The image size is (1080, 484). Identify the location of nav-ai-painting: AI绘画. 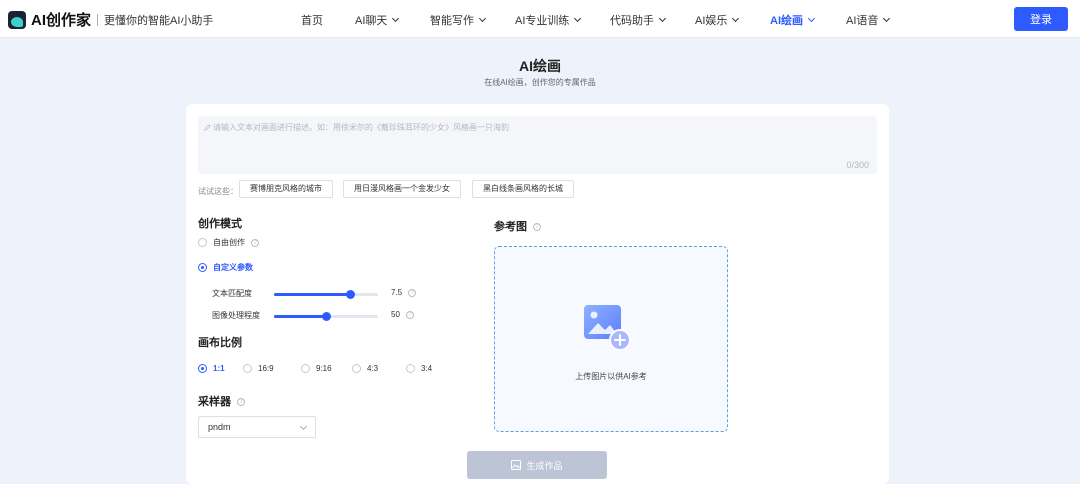
(793, 20).